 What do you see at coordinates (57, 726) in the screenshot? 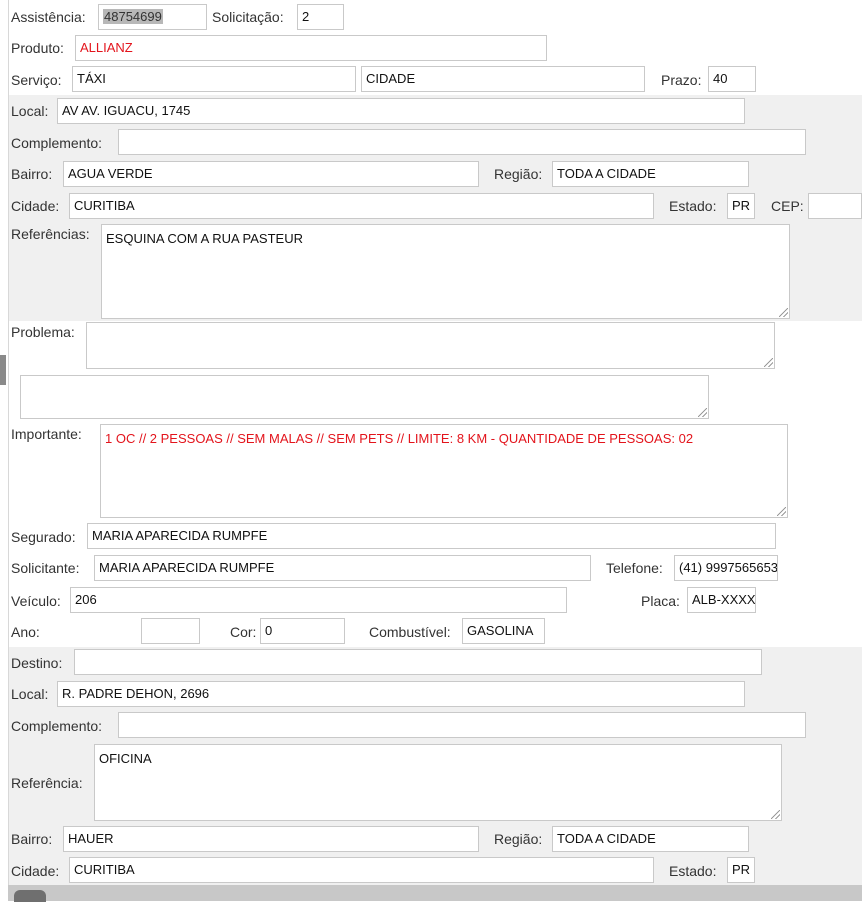
I see `destino-complemento-label: Complemento:` at bounding box center [57, 726].